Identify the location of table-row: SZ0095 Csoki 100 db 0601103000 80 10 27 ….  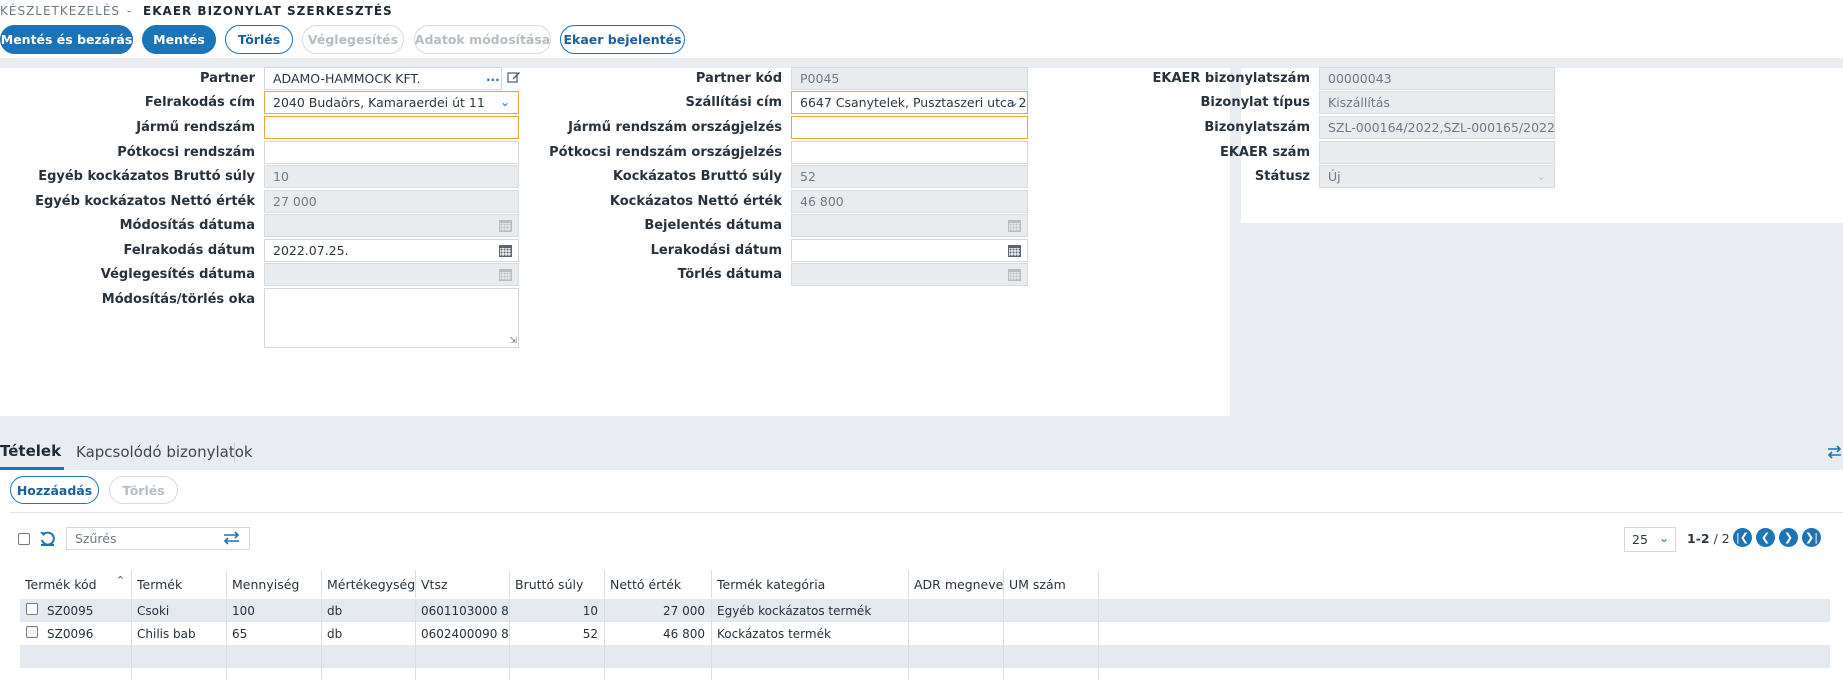
(925, 610).